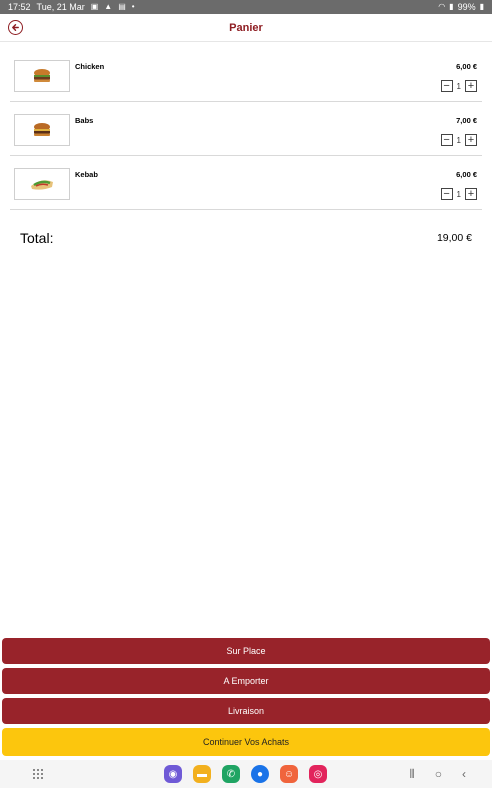 This screenshot has width=492, height=788. Describe the element at coordinates (454, 238) in the screenshot. I see `total-value: 19,00 €` at that location.